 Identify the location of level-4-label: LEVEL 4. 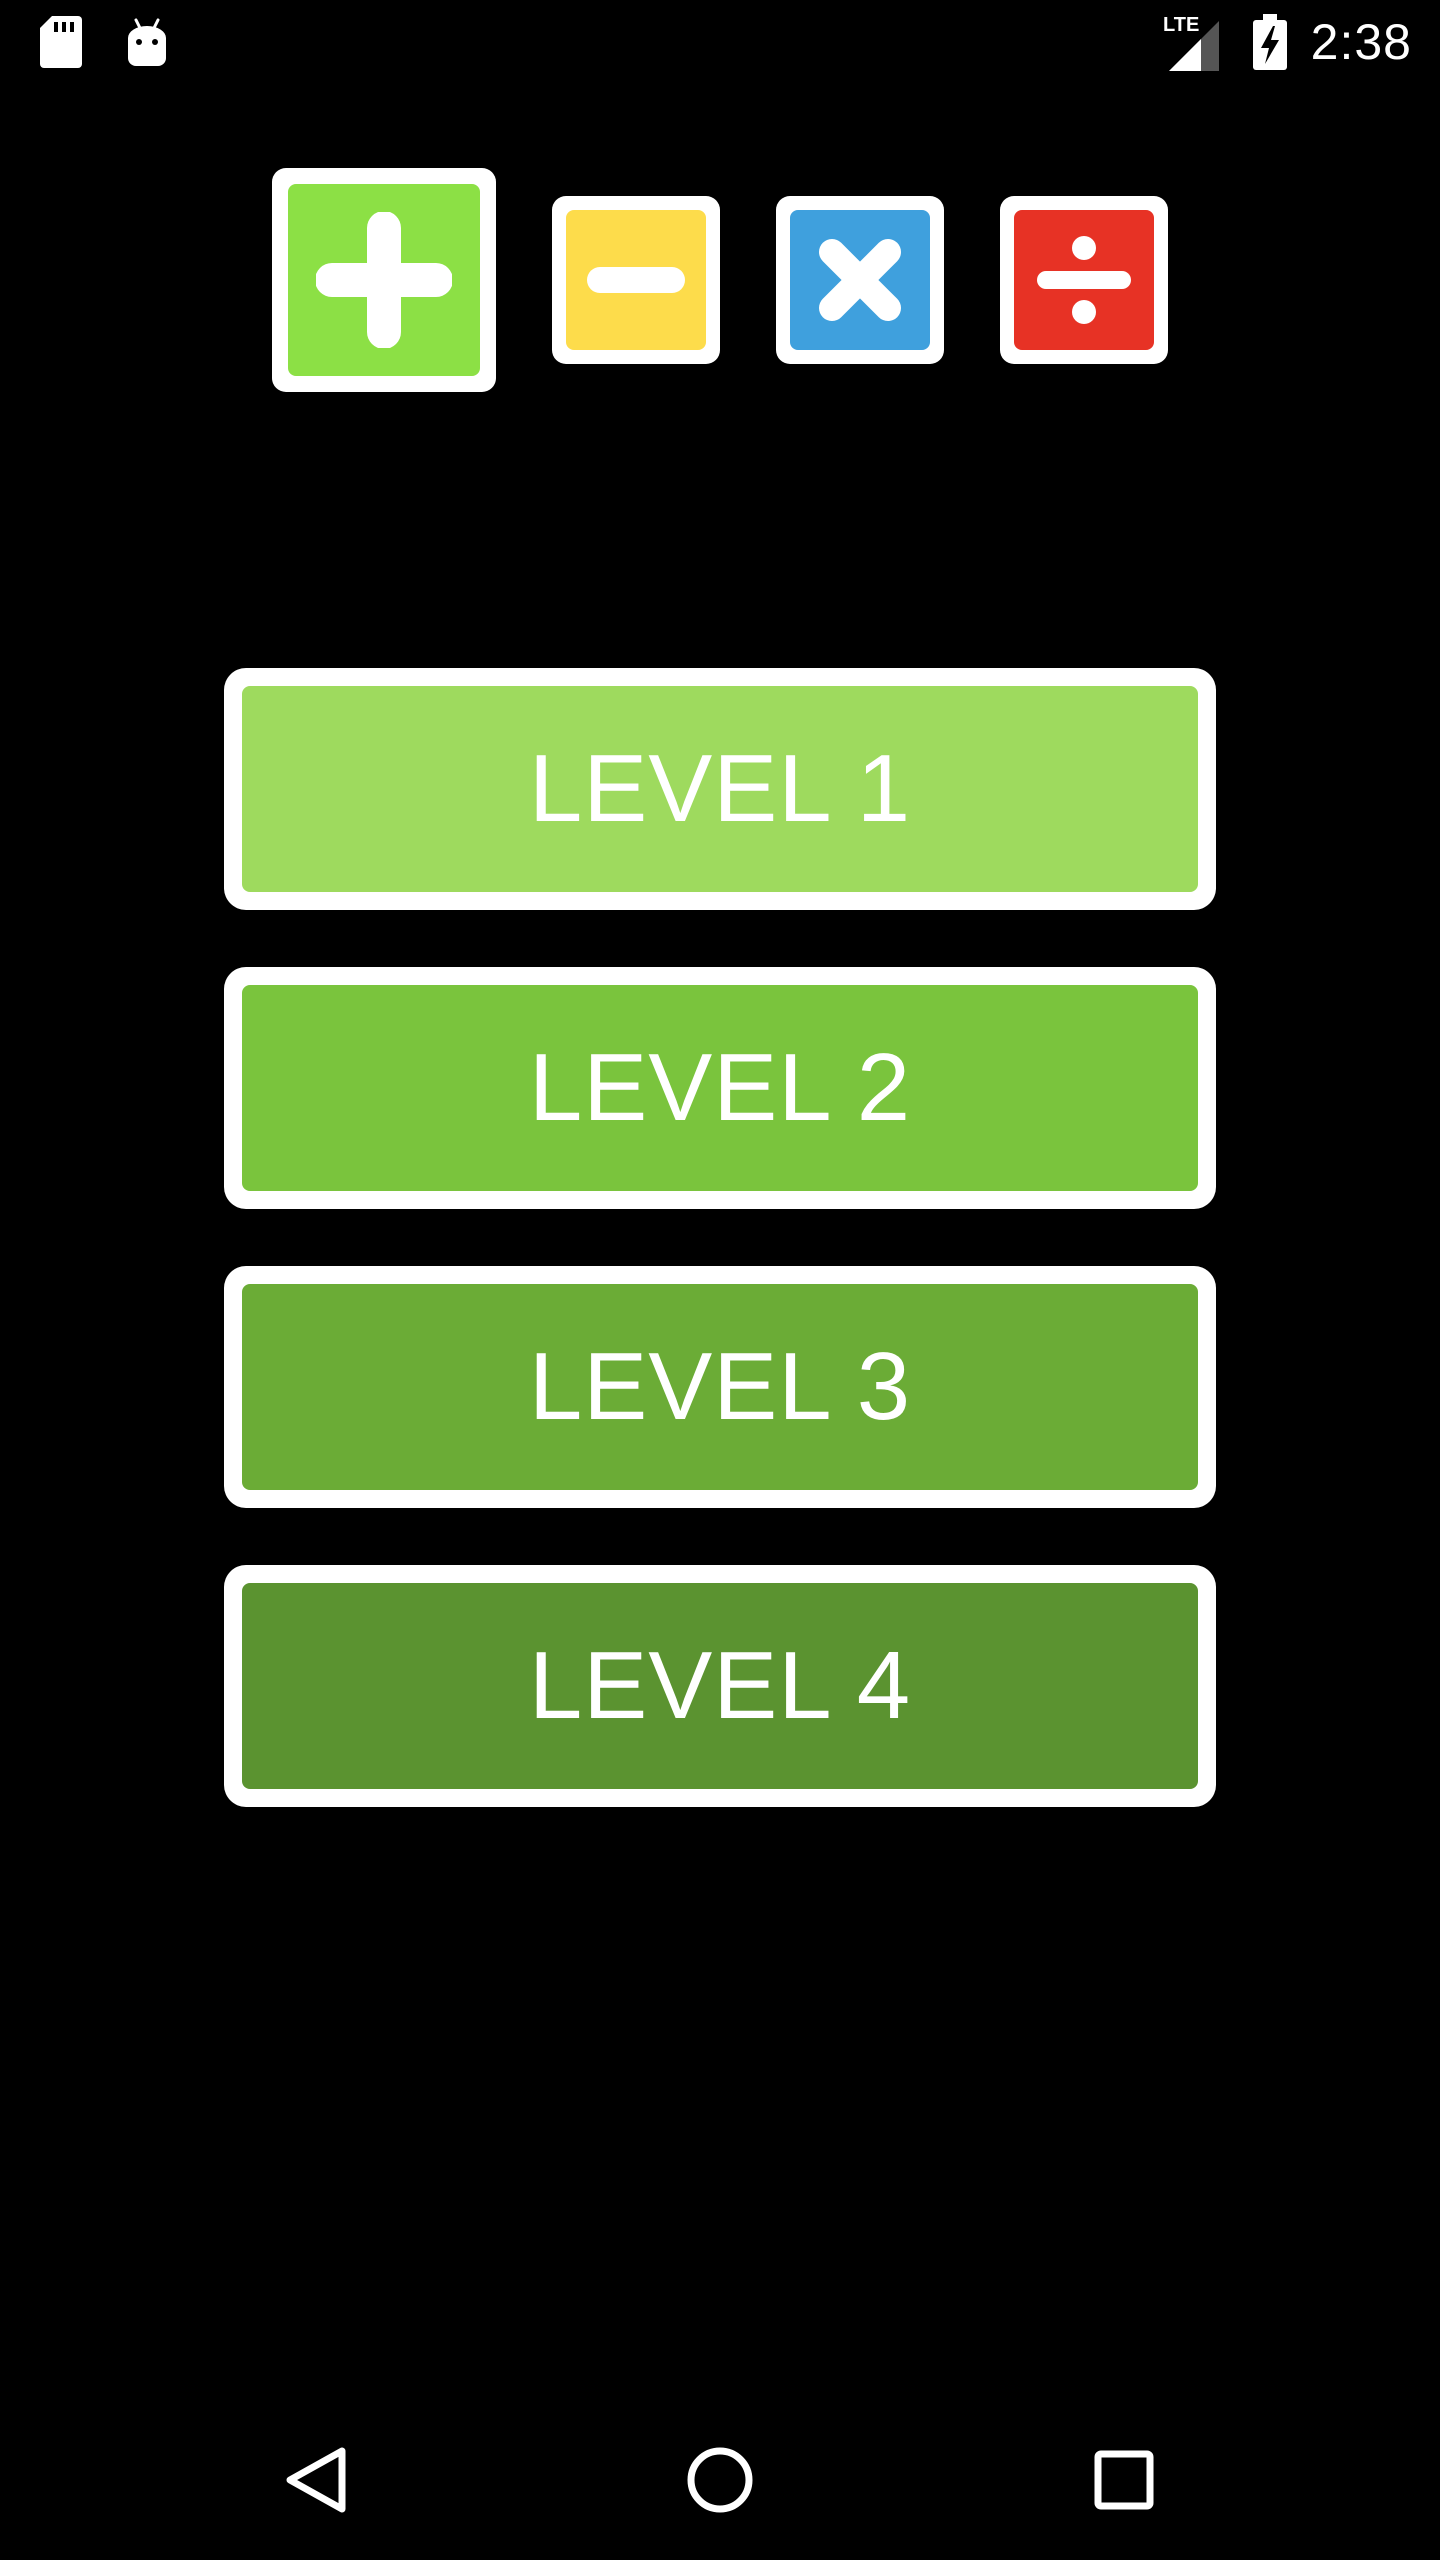
(720, 1685).